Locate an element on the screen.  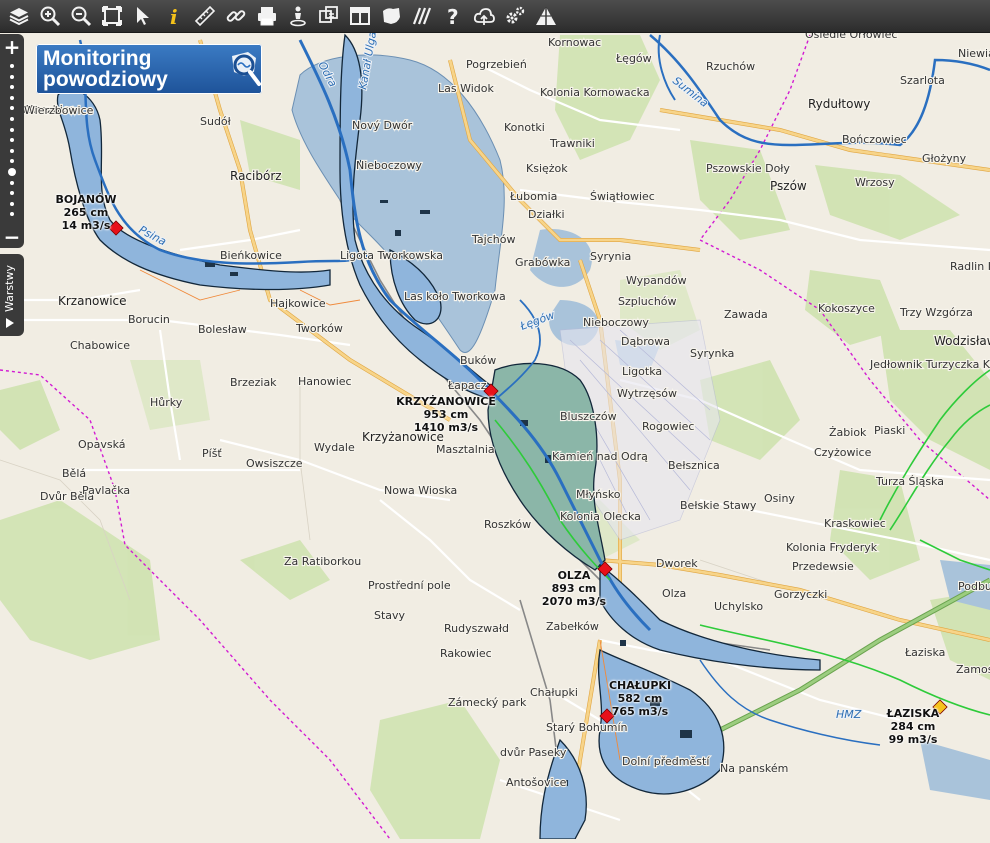
warning-button is located at coordinates (546, 16).